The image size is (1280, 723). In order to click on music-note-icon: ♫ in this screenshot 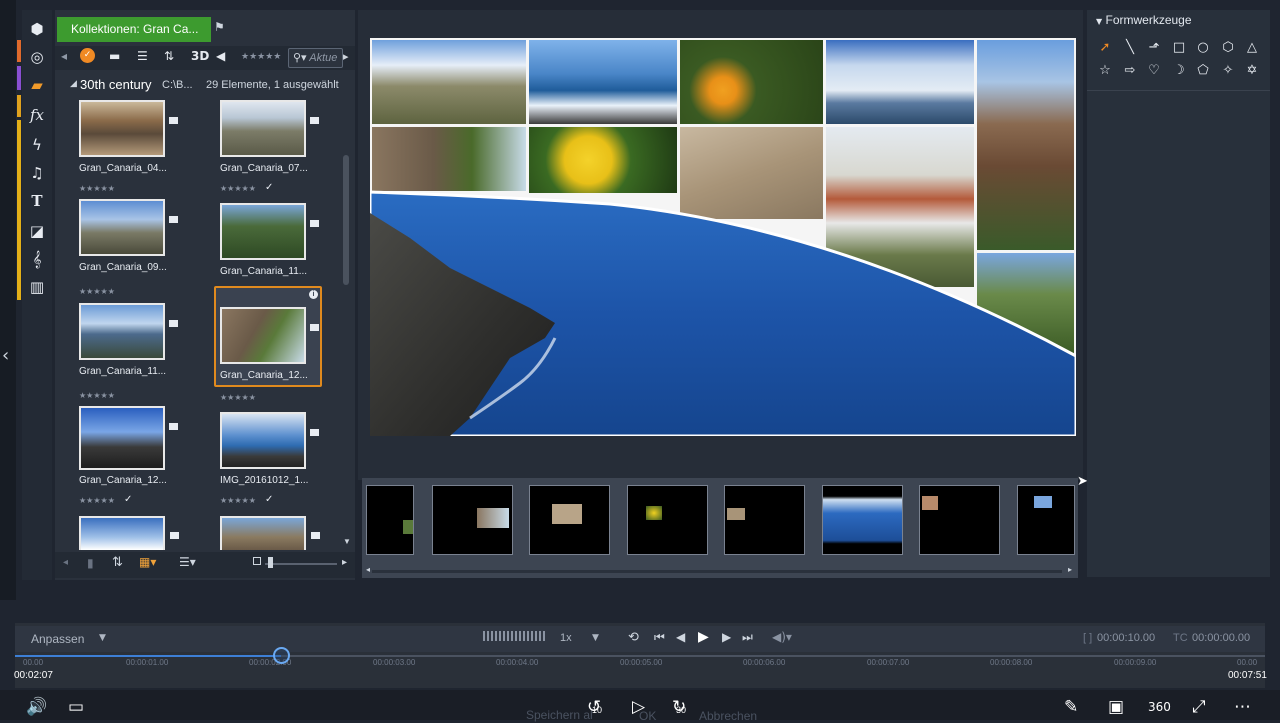, I will do `click(37, 173)`.